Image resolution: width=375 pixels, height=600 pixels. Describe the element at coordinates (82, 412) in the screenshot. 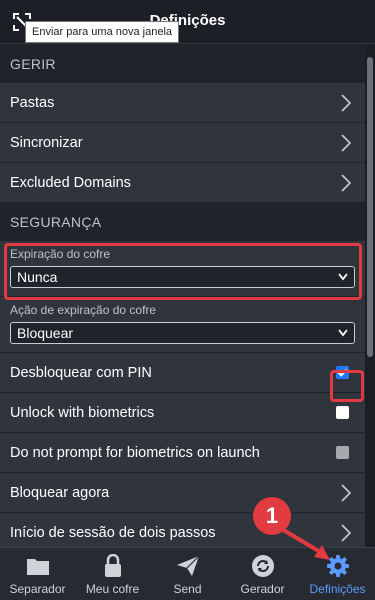

I see `settings-item-label: Unlock with biometrics` at that location.